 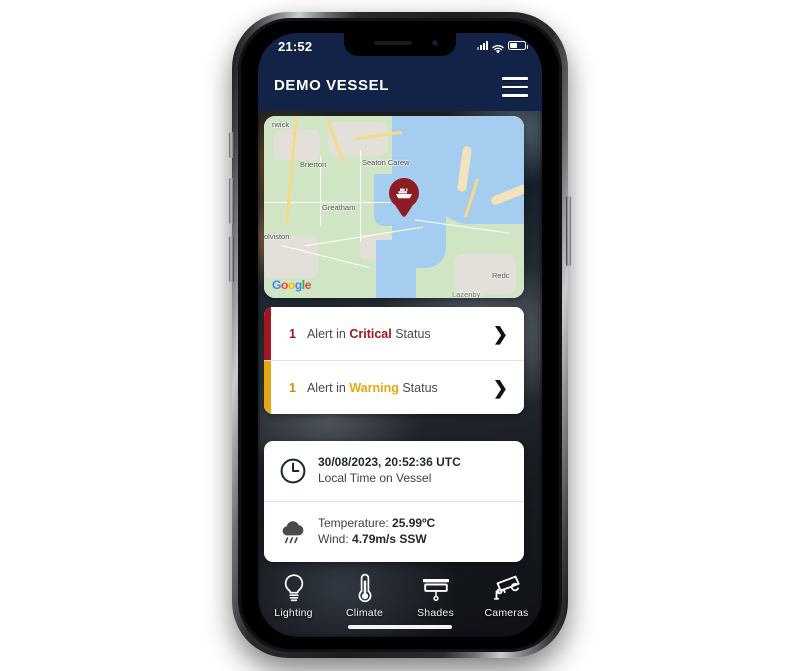 I want to click on google-logo: Google, so click(x=291, y=285).